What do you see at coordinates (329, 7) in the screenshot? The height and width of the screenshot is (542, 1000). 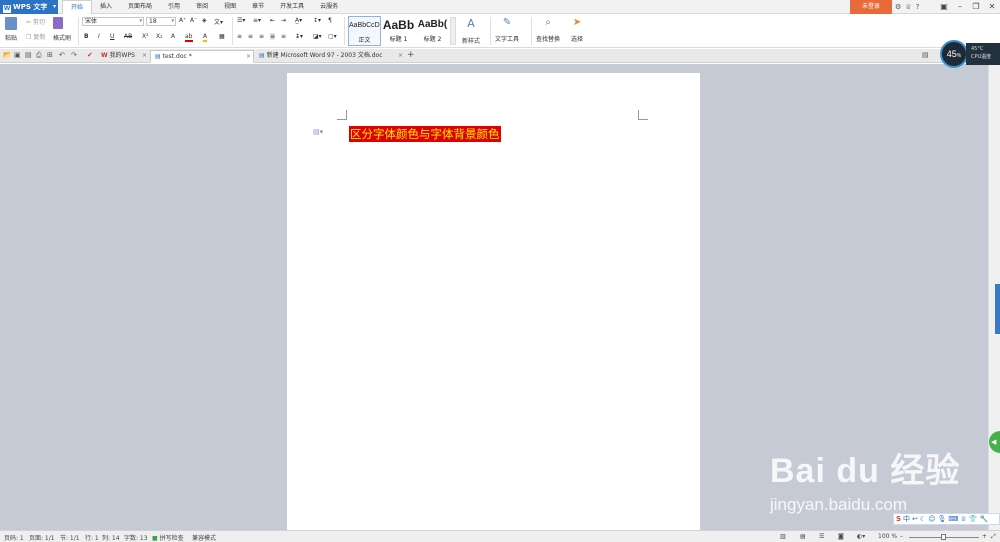 I see `tab-cloud: 云服务` at bounding box center [329, 7].